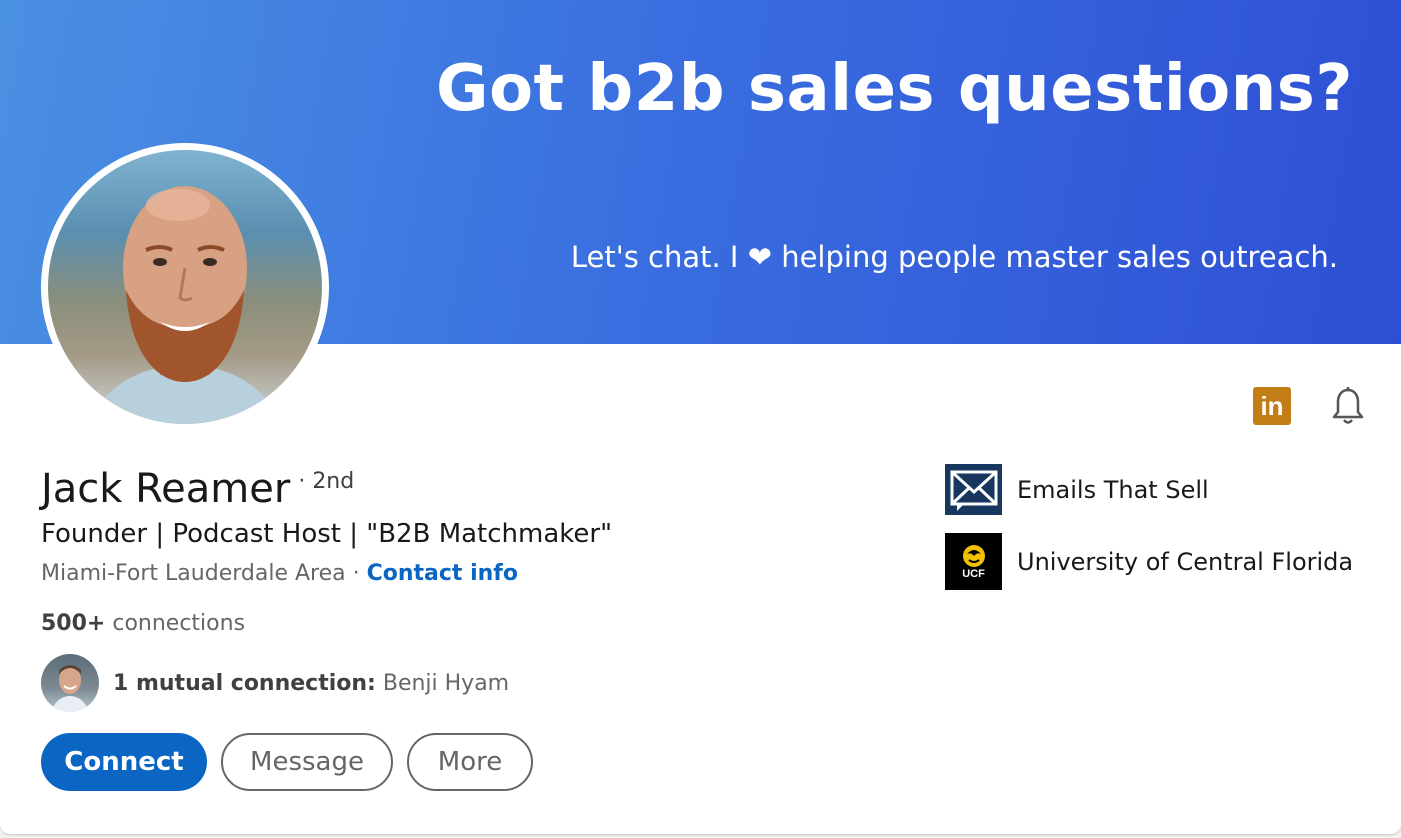  What do you see at coordinates (973, 573) in the screenshot?
I see `ucf-logo-text: UCF` at bounding box center [973, 573].